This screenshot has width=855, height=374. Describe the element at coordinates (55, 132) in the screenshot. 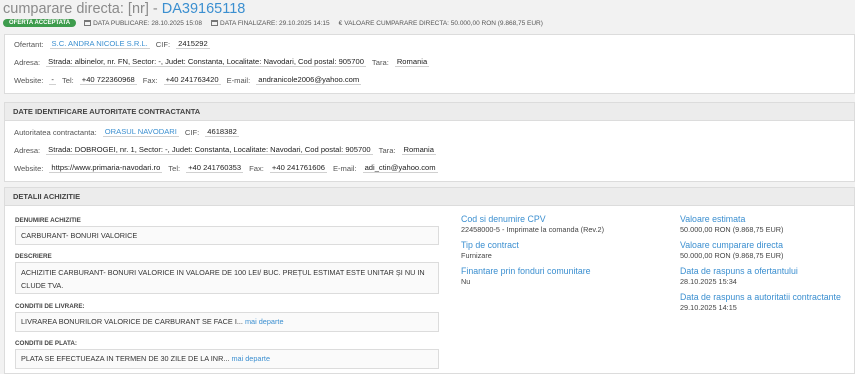

I see `authority-label: Autoritatea contractanta:` at that location.